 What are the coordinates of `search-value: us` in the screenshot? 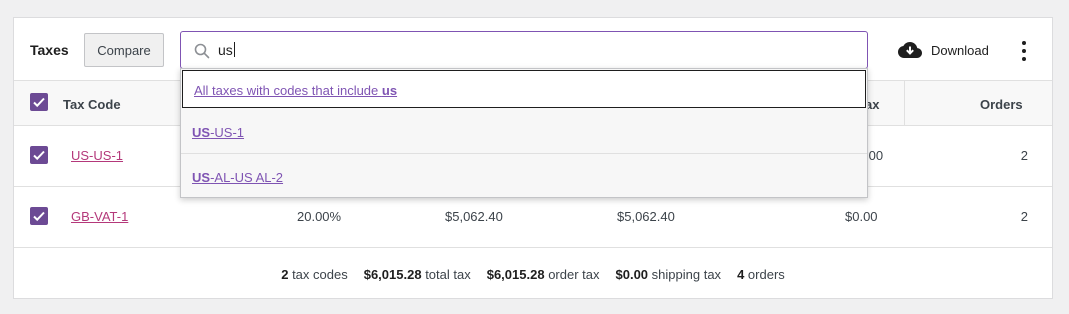 It's located at (225, 50).